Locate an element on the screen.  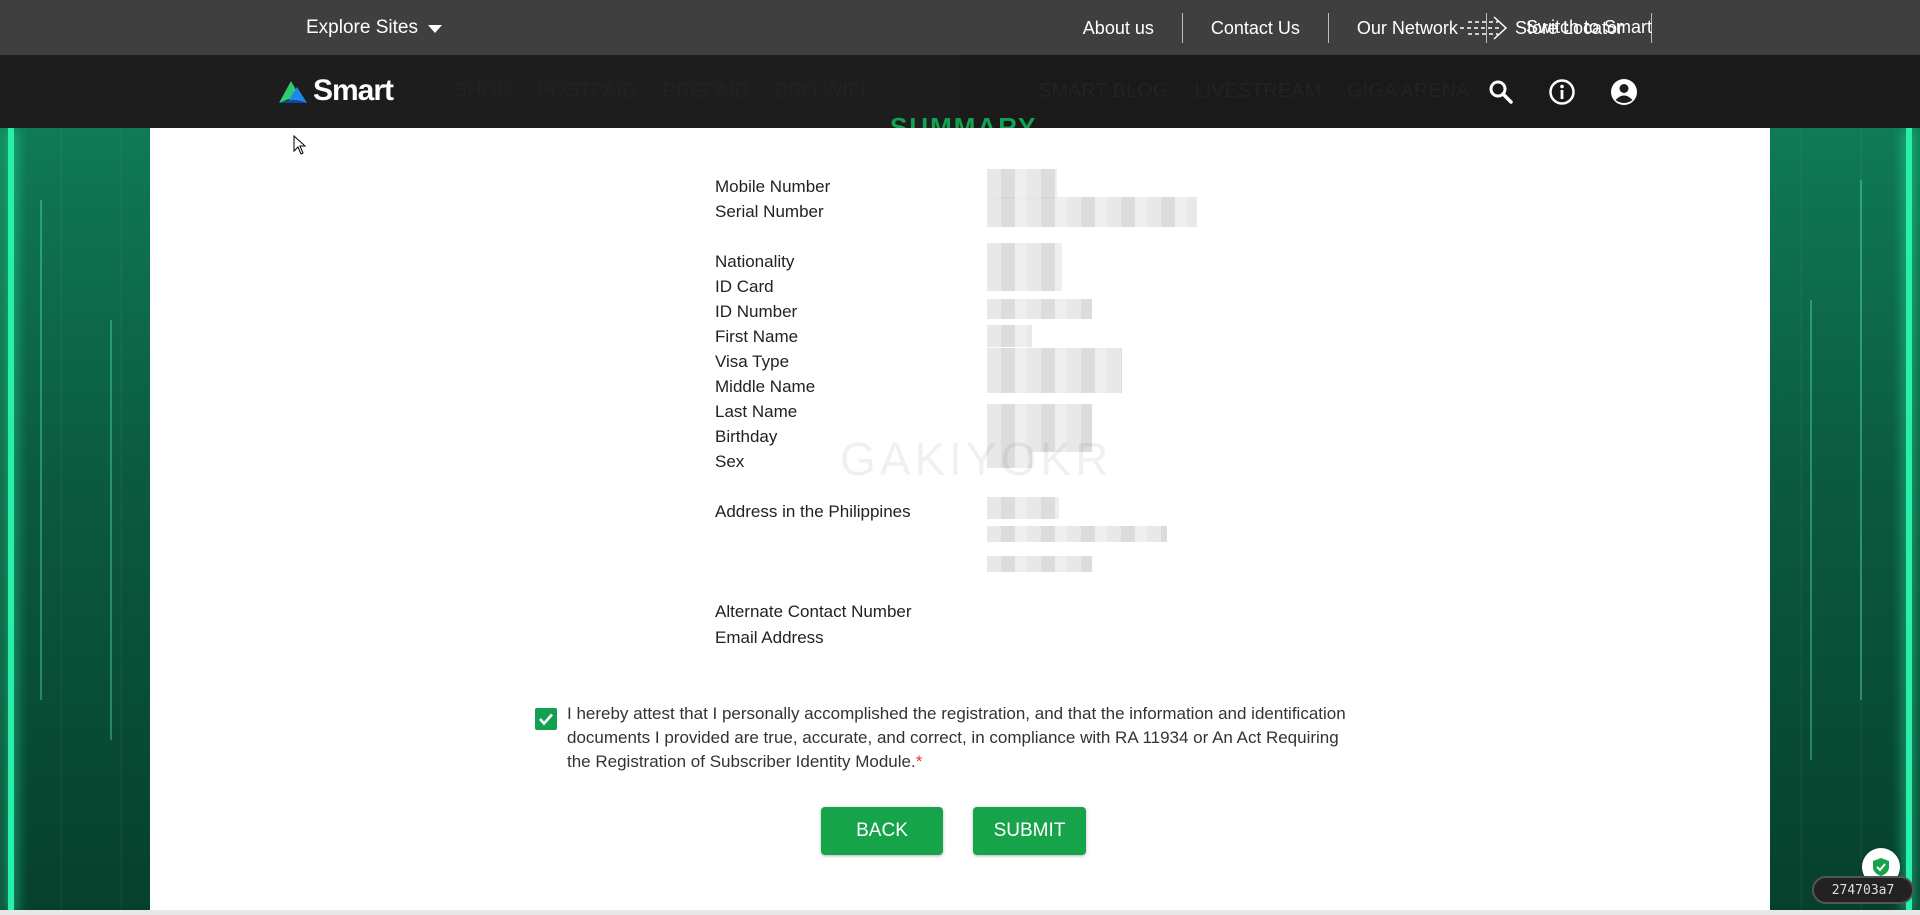
label-address: Address in the Philippines is located at coordinates (813, 511).